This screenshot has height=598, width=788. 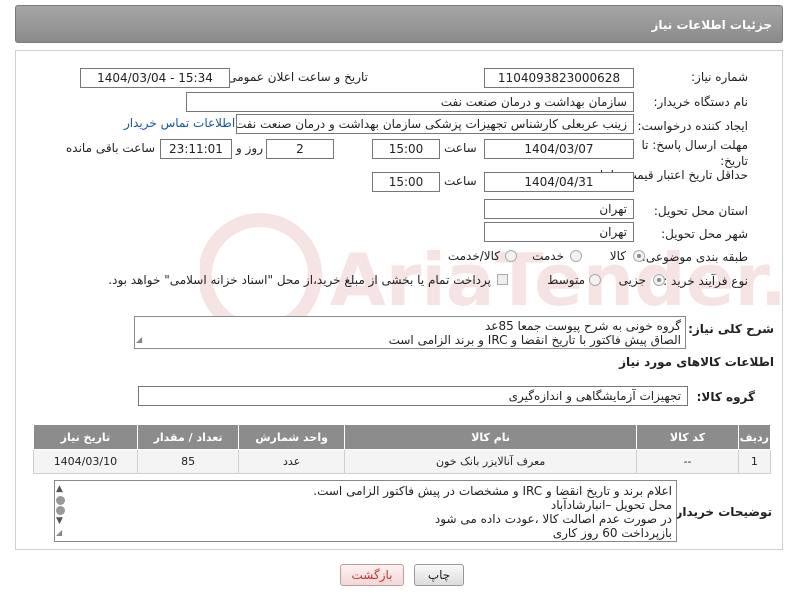 I want to click on category-label: طبقه بندی موضوعی:, so click(x=694, y=257).